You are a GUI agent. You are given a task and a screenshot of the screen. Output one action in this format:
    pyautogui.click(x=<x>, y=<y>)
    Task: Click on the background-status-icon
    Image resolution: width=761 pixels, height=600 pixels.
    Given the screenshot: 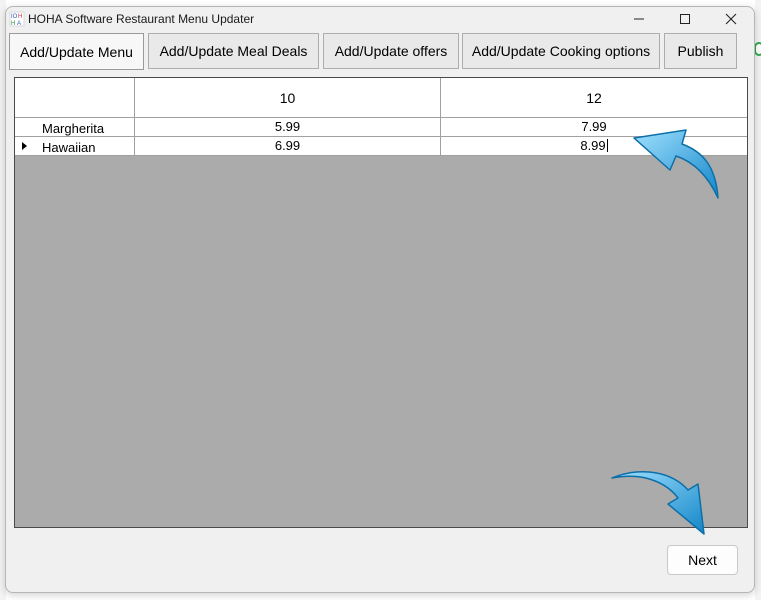 What is the action you would take?
    pyautogui.click(x=757, y=49)
    